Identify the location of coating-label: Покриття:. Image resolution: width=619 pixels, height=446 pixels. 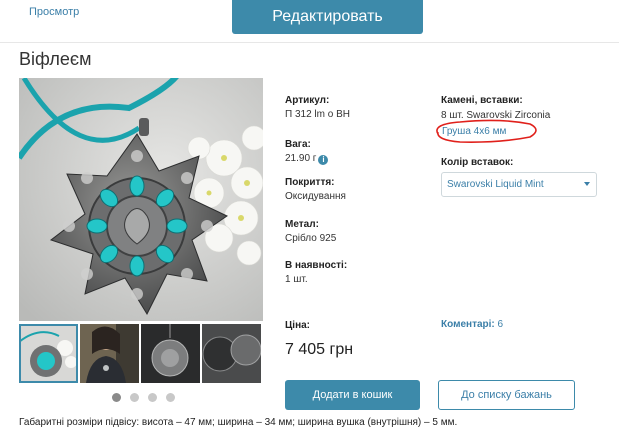
(310, 182).